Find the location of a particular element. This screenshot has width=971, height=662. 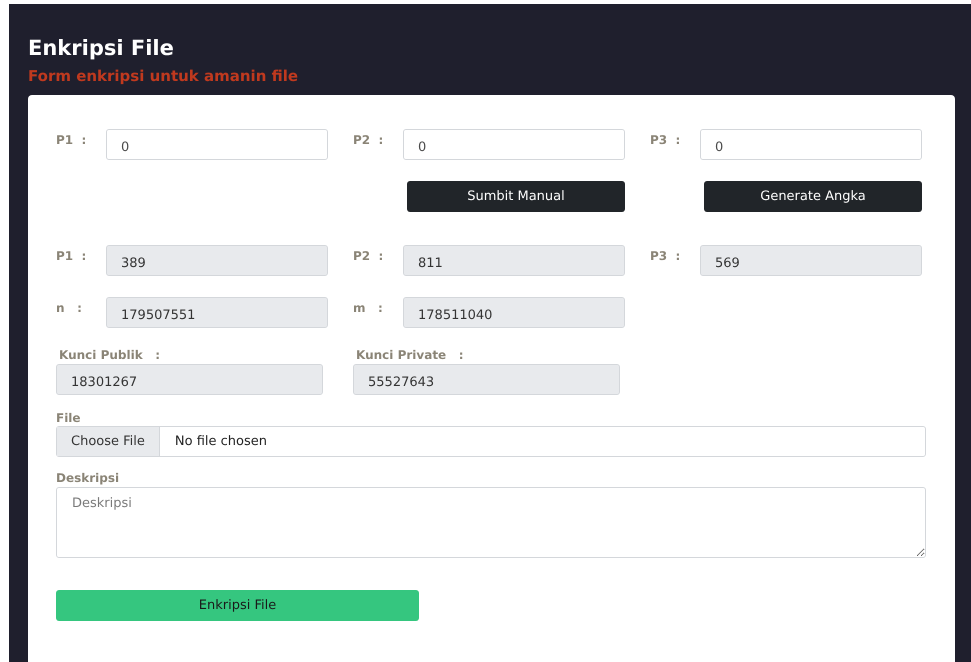

field-label: m : is located at coordinates (368, 307).